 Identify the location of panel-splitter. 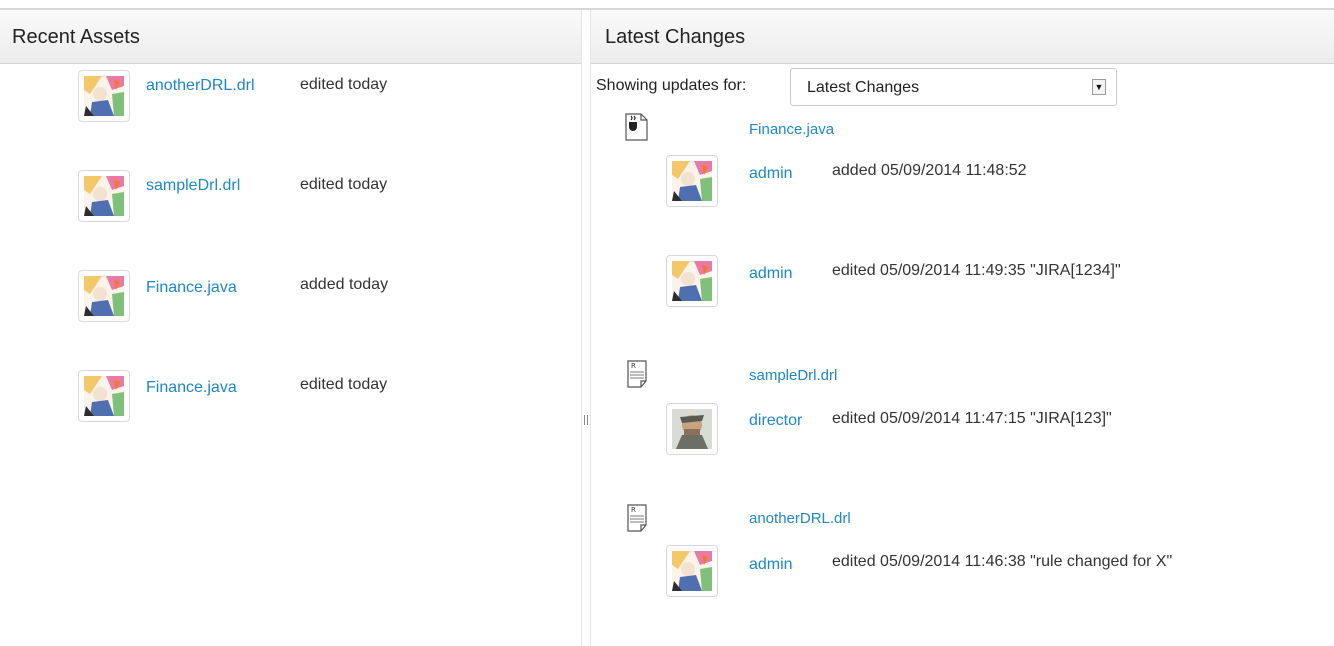
(586, 328).